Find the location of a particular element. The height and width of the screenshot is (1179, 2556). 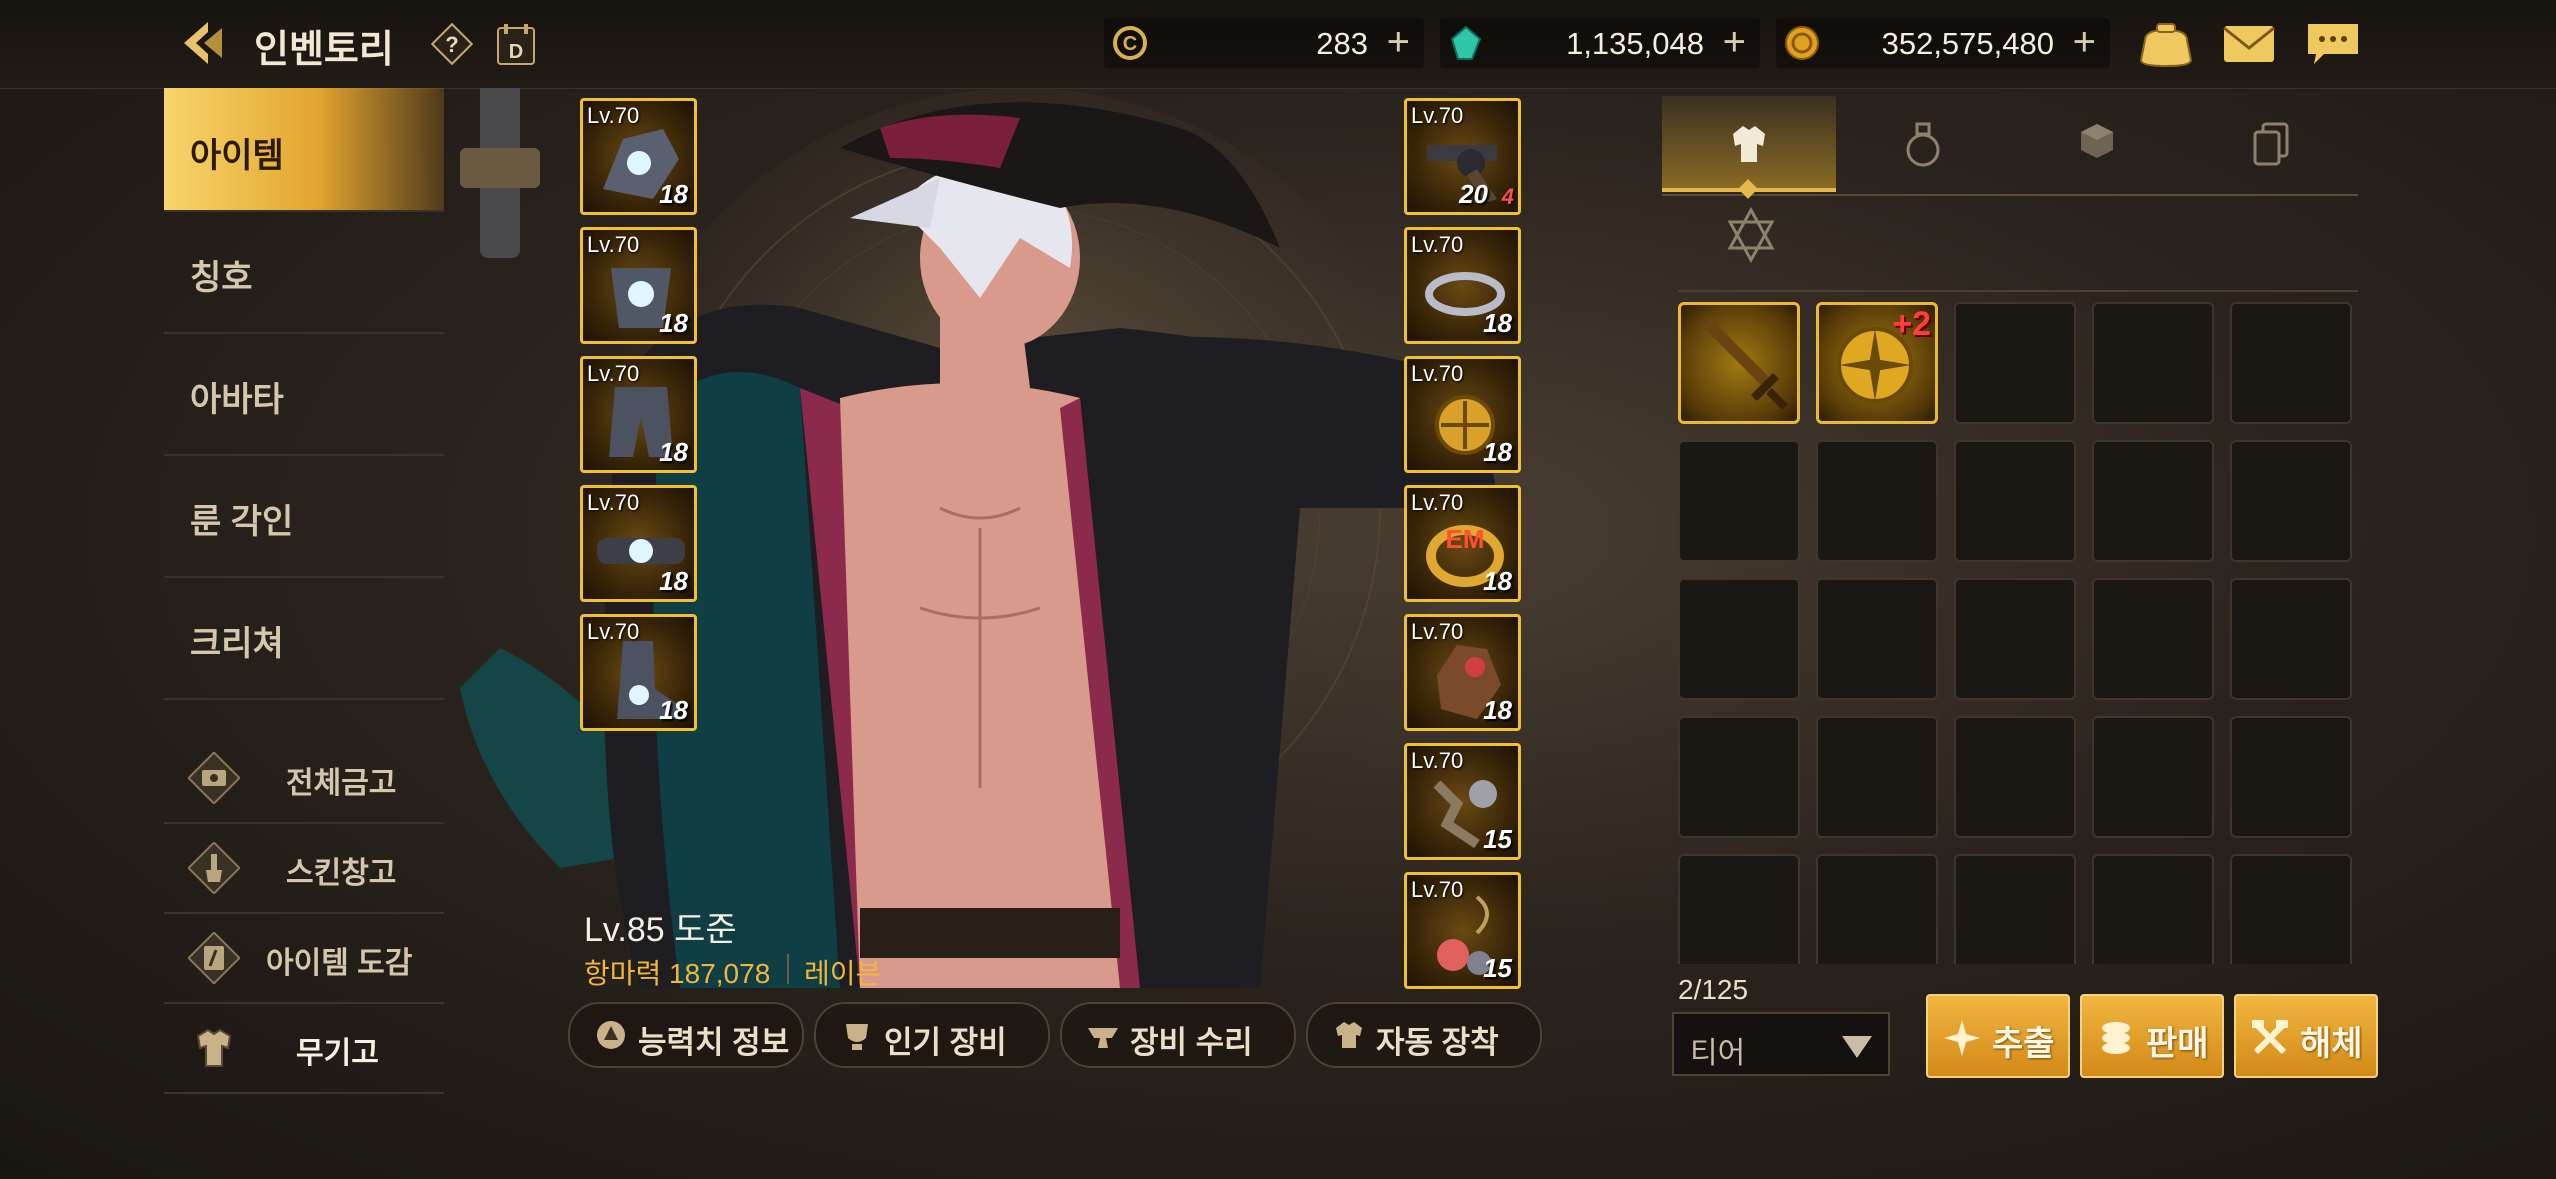

menu-item-items: 아이템 is located at coordinates (304, 150).